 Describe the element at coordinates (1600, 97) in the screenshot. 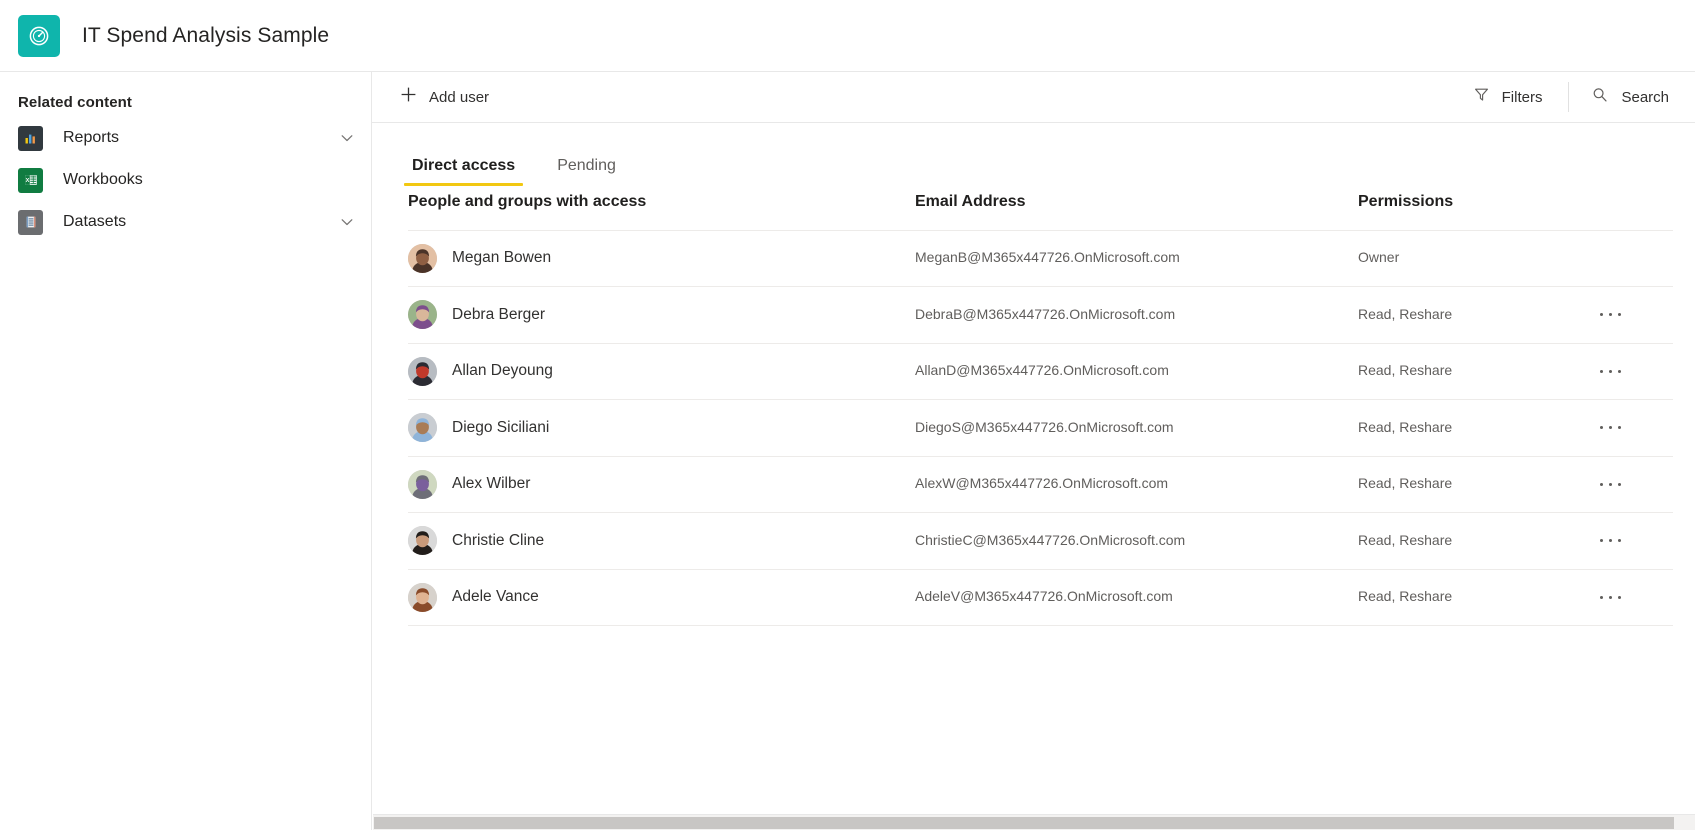

I see `search-icon` at that location.